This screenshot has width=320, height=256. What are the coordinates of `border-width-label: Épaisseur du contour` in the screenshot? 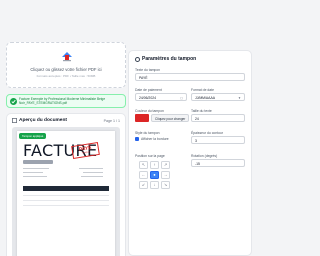 It's located at (207, 133).